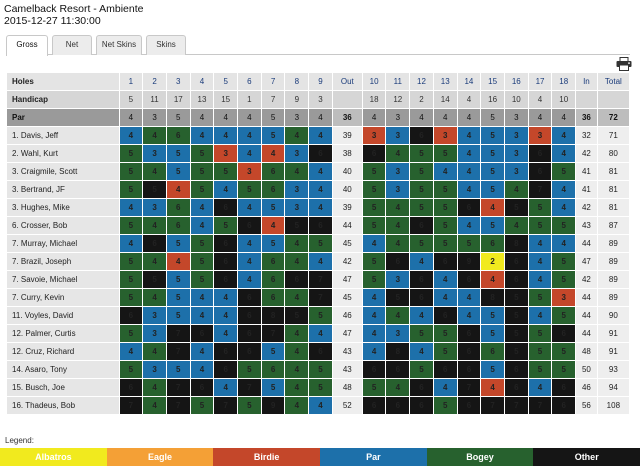  I want to click on hole-number: 8, so click(297, 81).